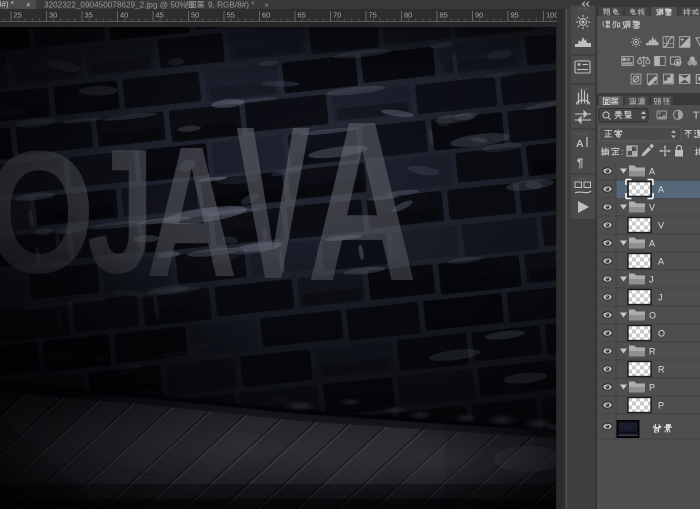  What do you see at coordinates (337, 15) in the screenshot?
I see `svg-text: 70` at bounding box center [337, 15].